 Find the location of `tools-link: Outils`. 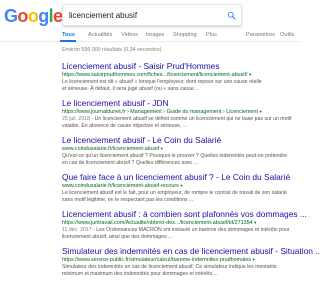

tools-link: Outils is located at coordinates (287, 35).